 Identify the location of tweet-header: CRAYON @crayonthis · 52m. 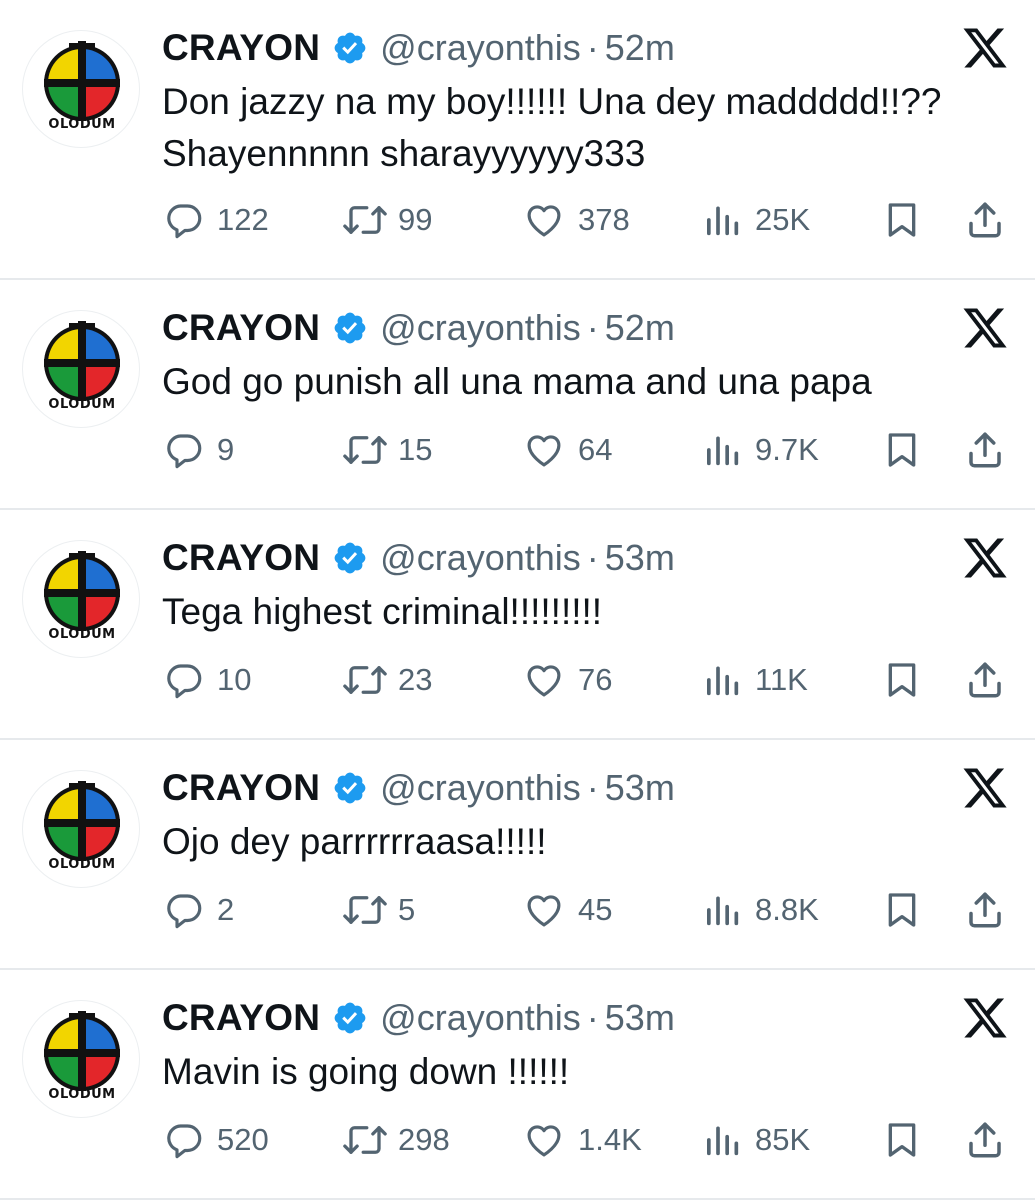
(418, 48).